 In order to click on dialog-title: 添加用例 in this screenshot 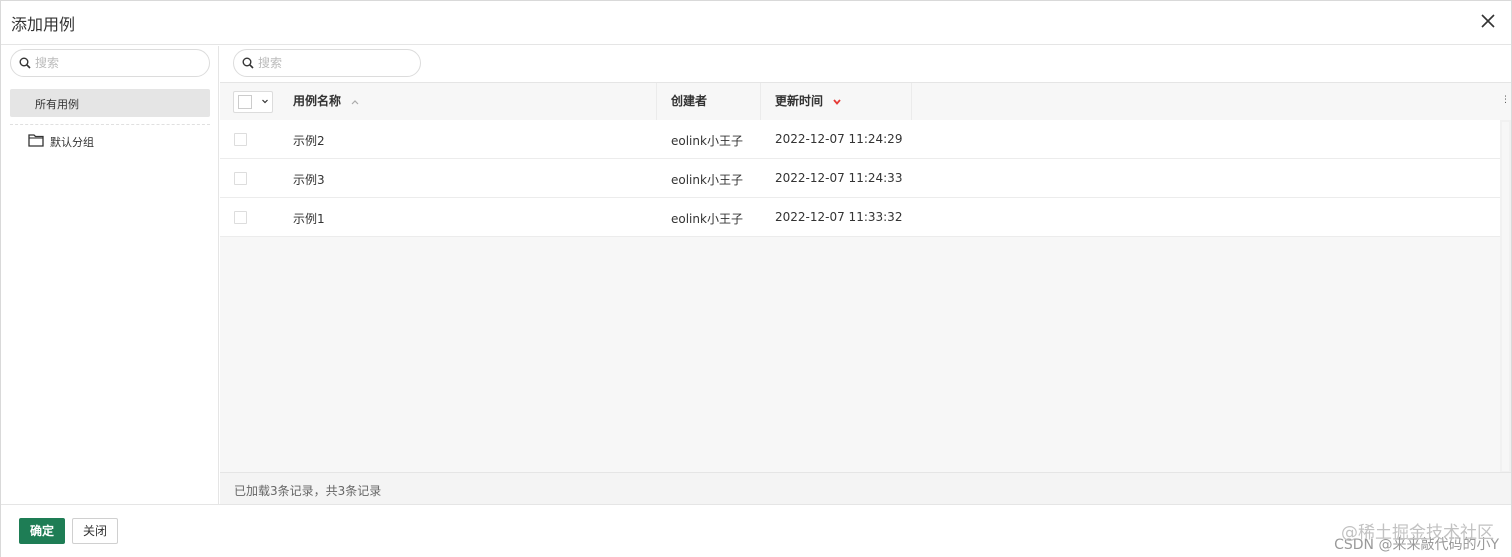, I will do `click(43, 24)`.